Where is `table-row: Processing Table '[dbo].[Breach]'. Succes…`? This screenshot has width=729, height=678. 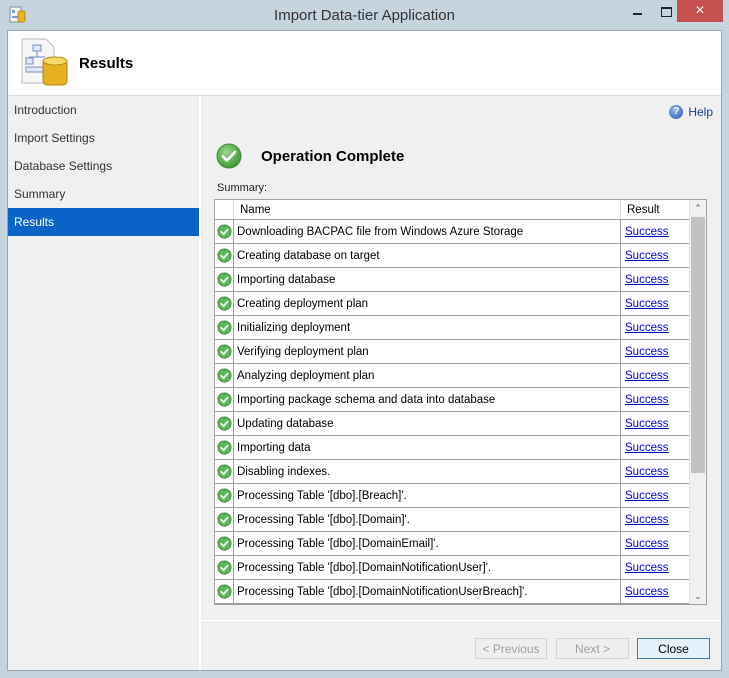 table-row: Processing Table '[dbo].[Breach]'. Succes… is located at coordinates (453, 495).